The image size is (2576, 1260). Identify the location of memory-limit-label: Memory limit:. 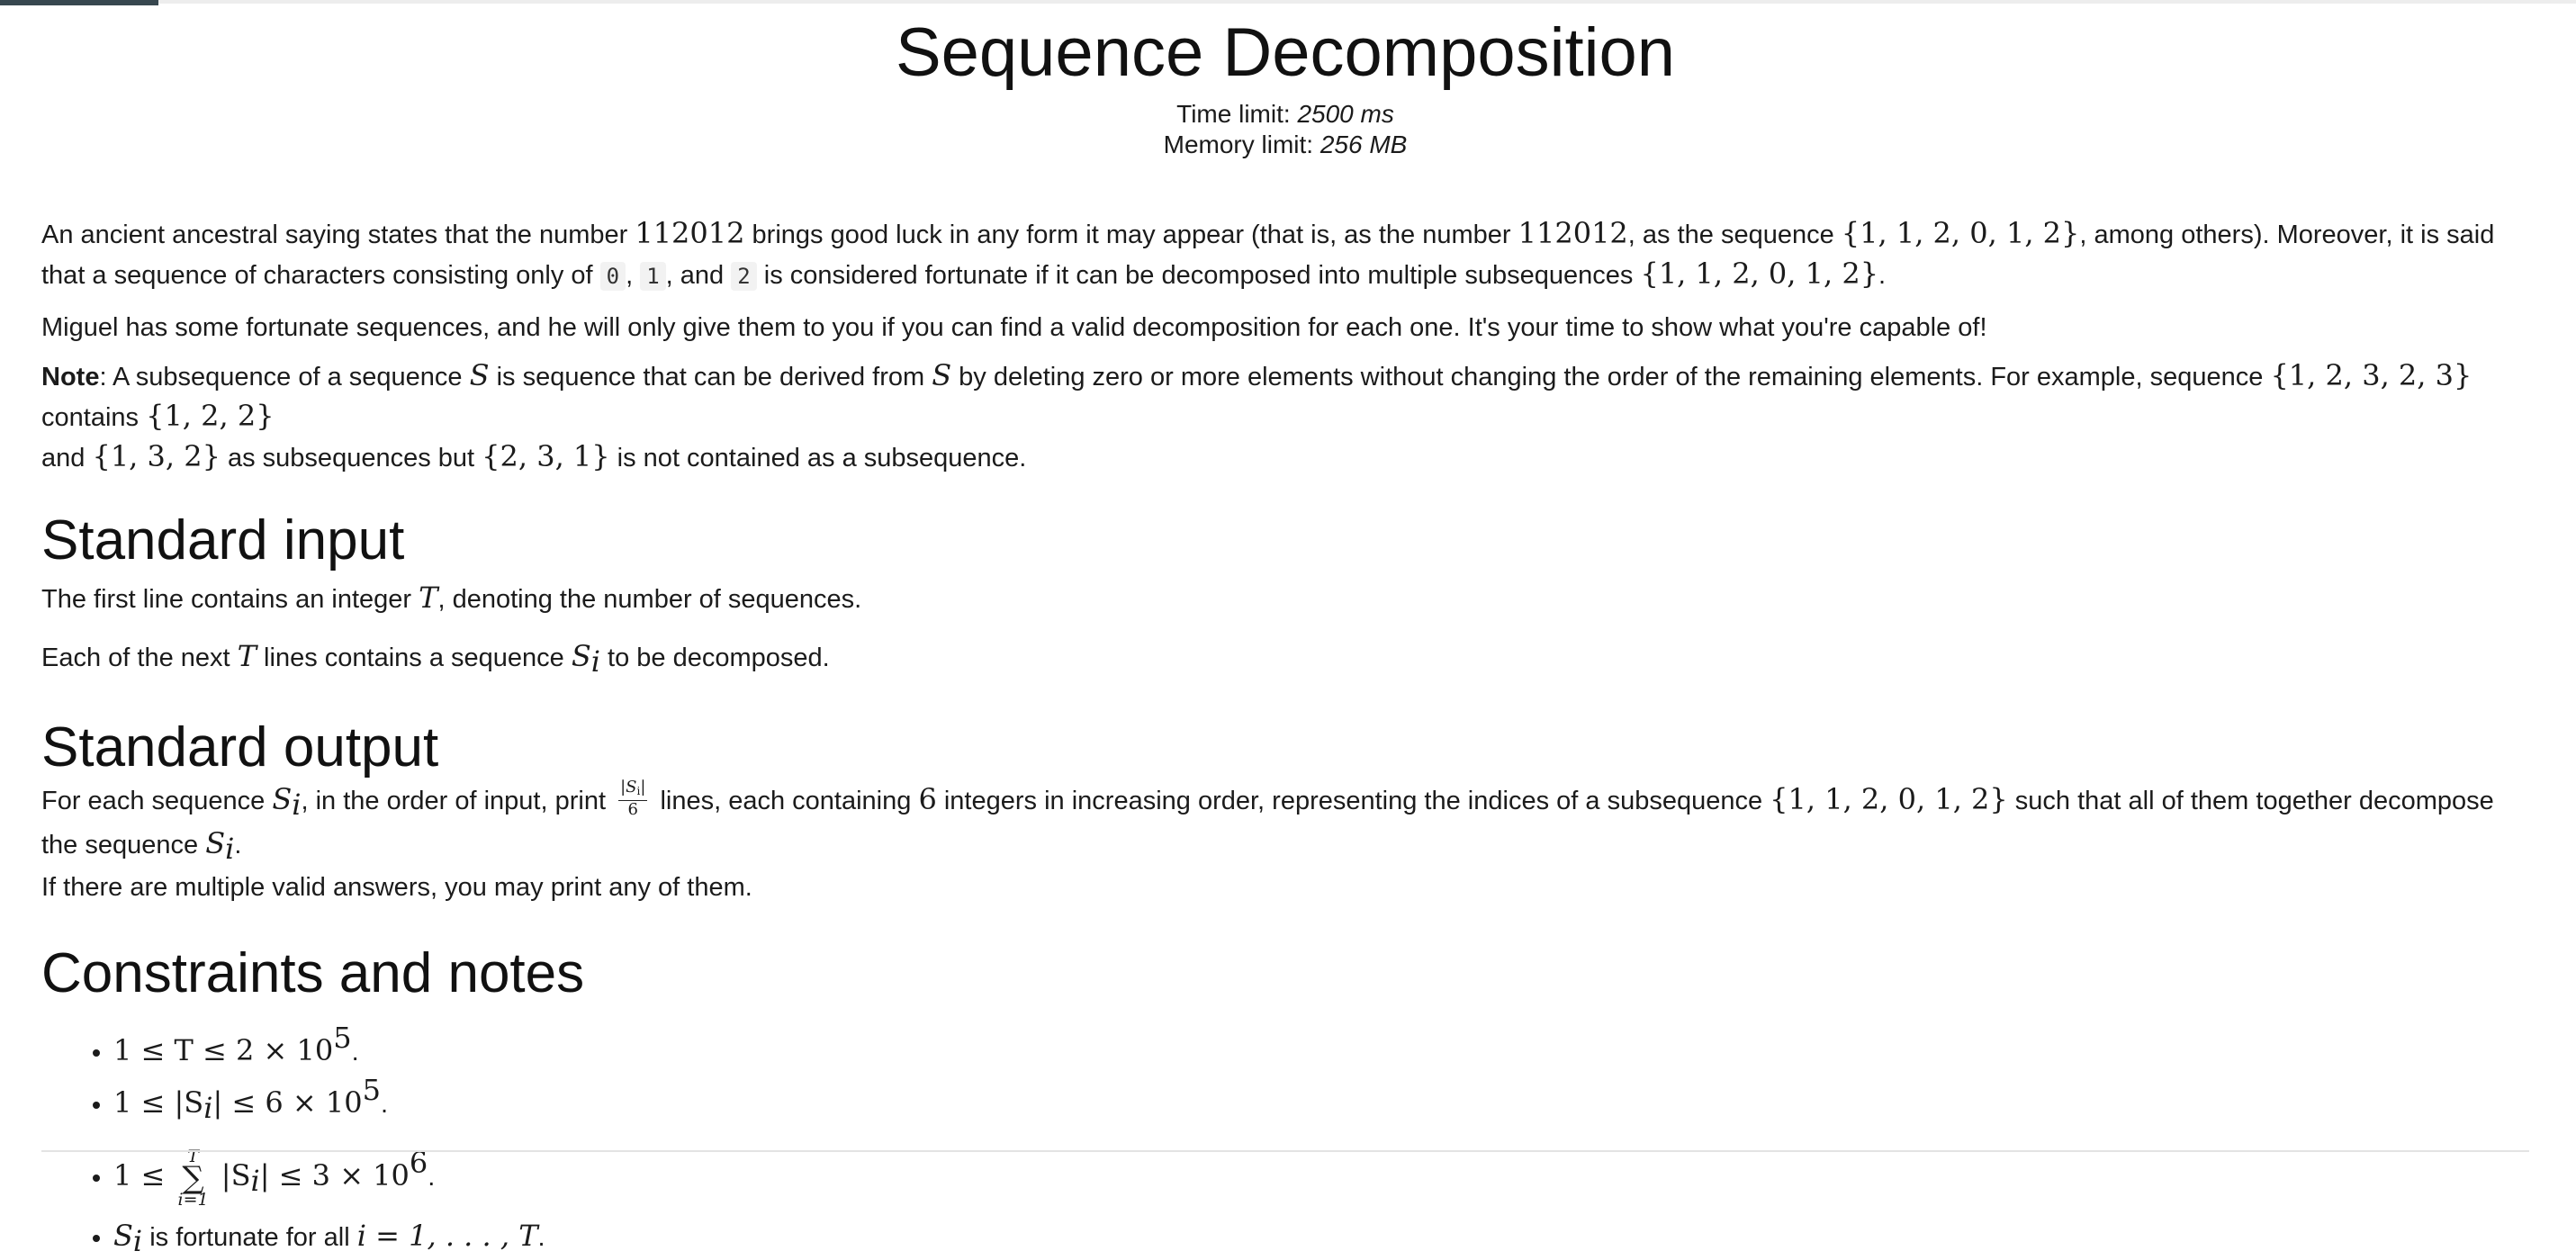
(1241, 144).